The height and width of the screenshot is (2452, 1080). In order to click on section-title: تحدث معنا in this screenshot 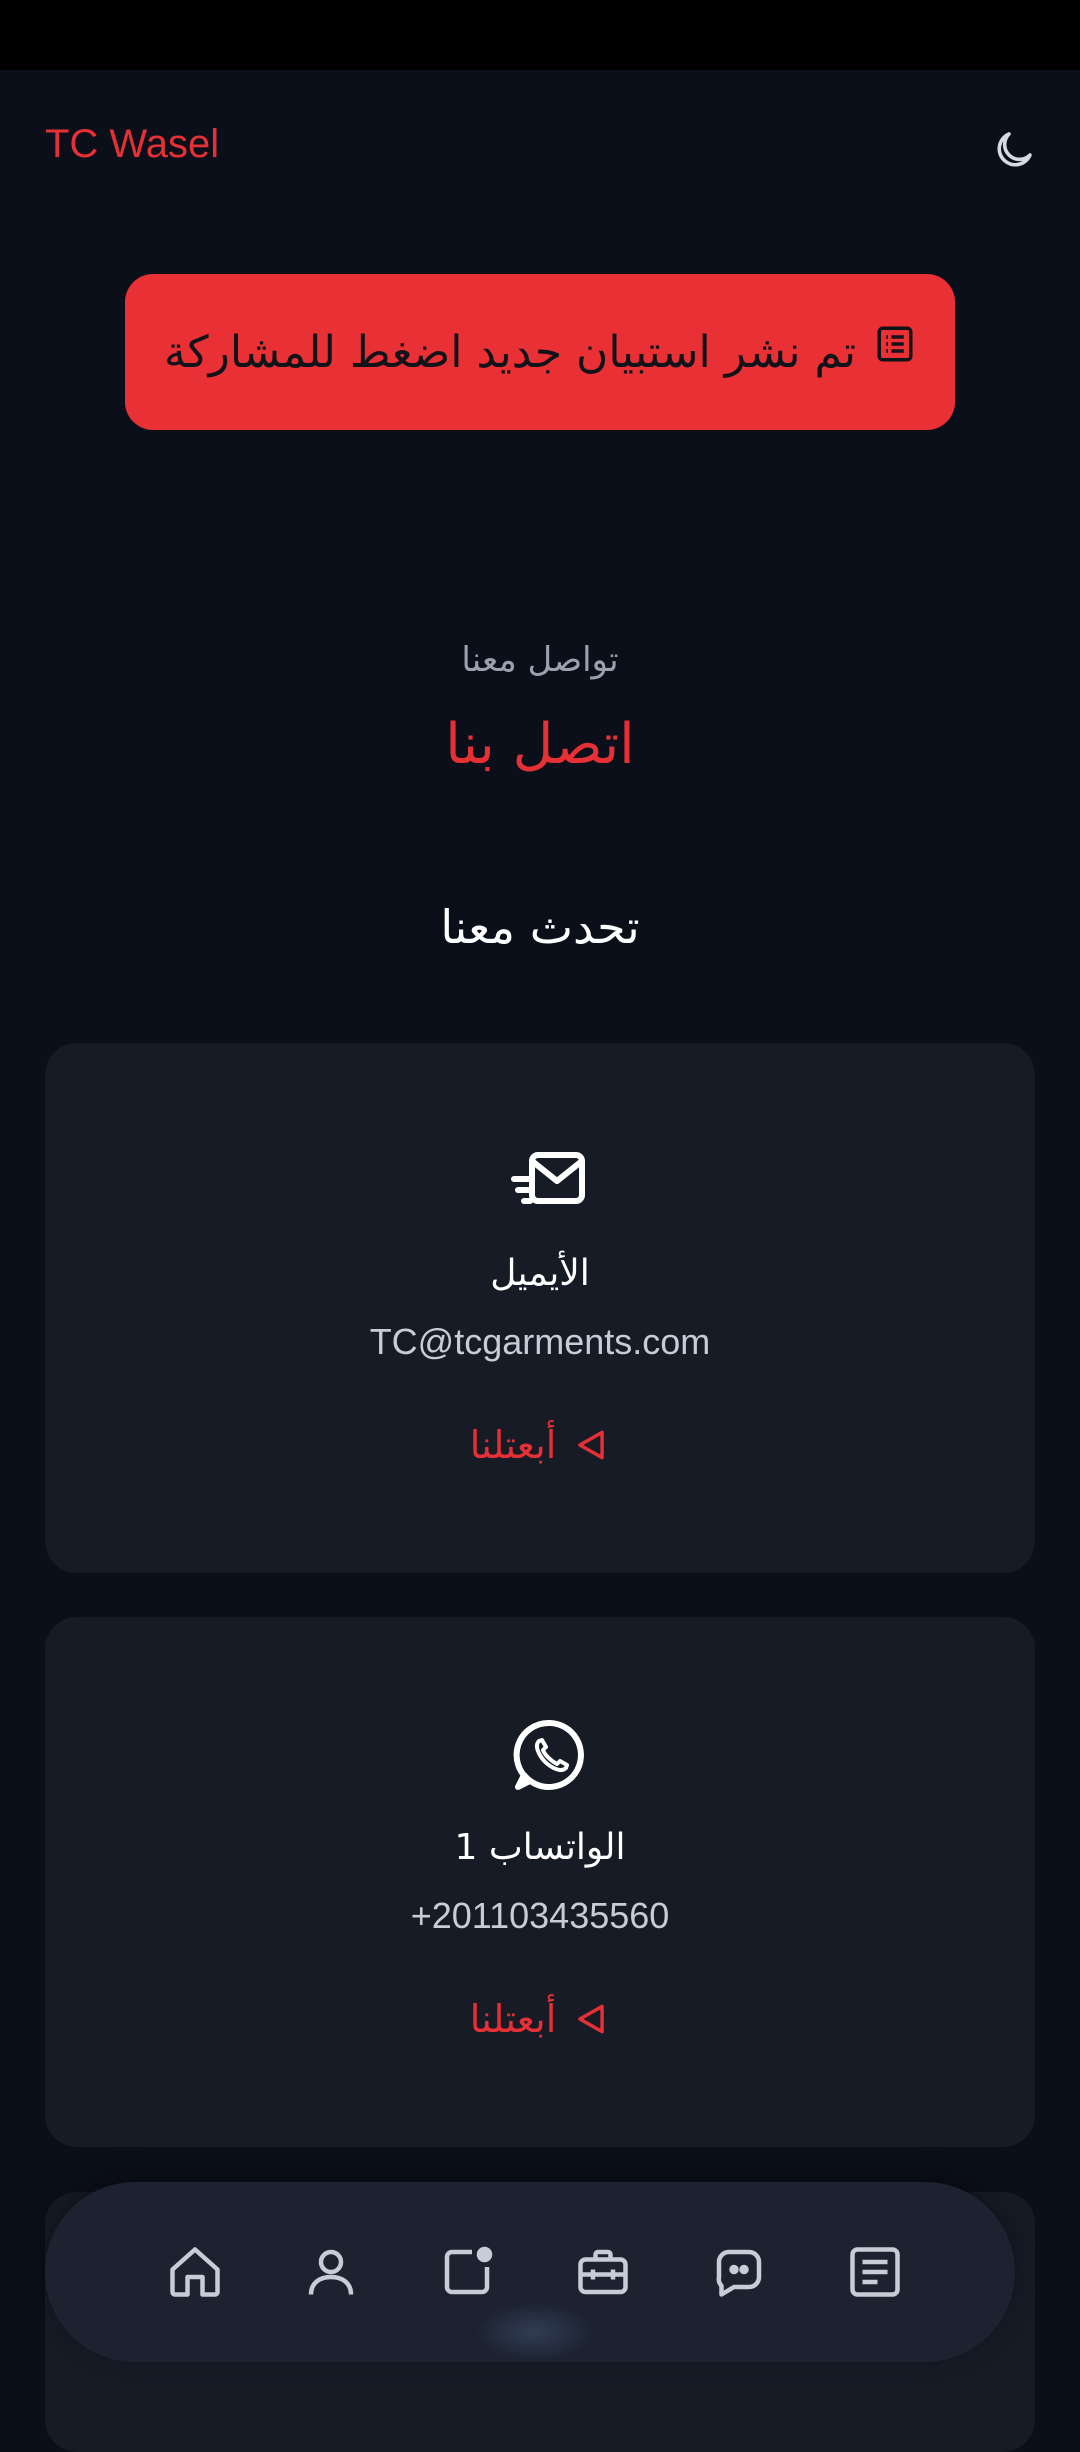, I will do `click(540, 927)`.